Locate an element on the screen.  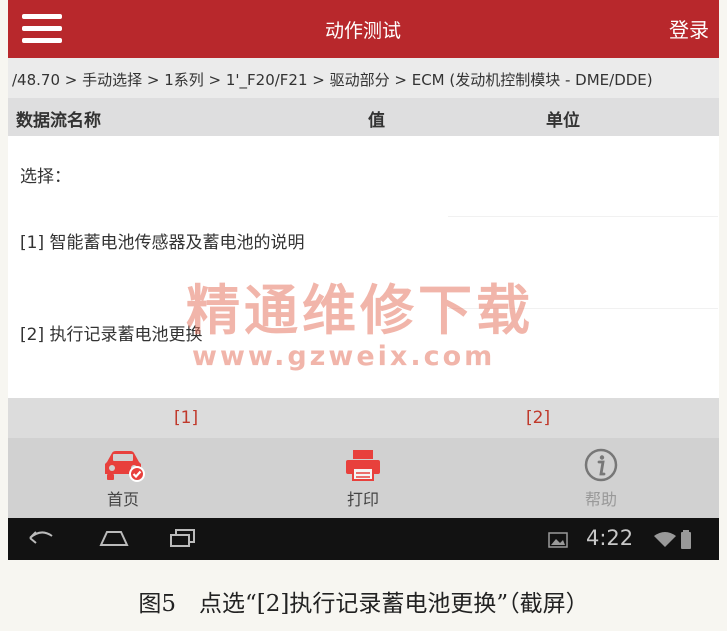
recent-apps-icon is located at coordinates (183, 538).